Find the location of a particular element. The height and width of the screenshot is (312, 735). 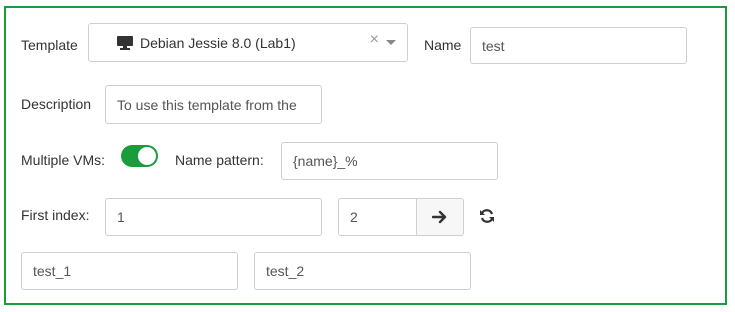

toggle-knob is located at coordinates (147, 156).